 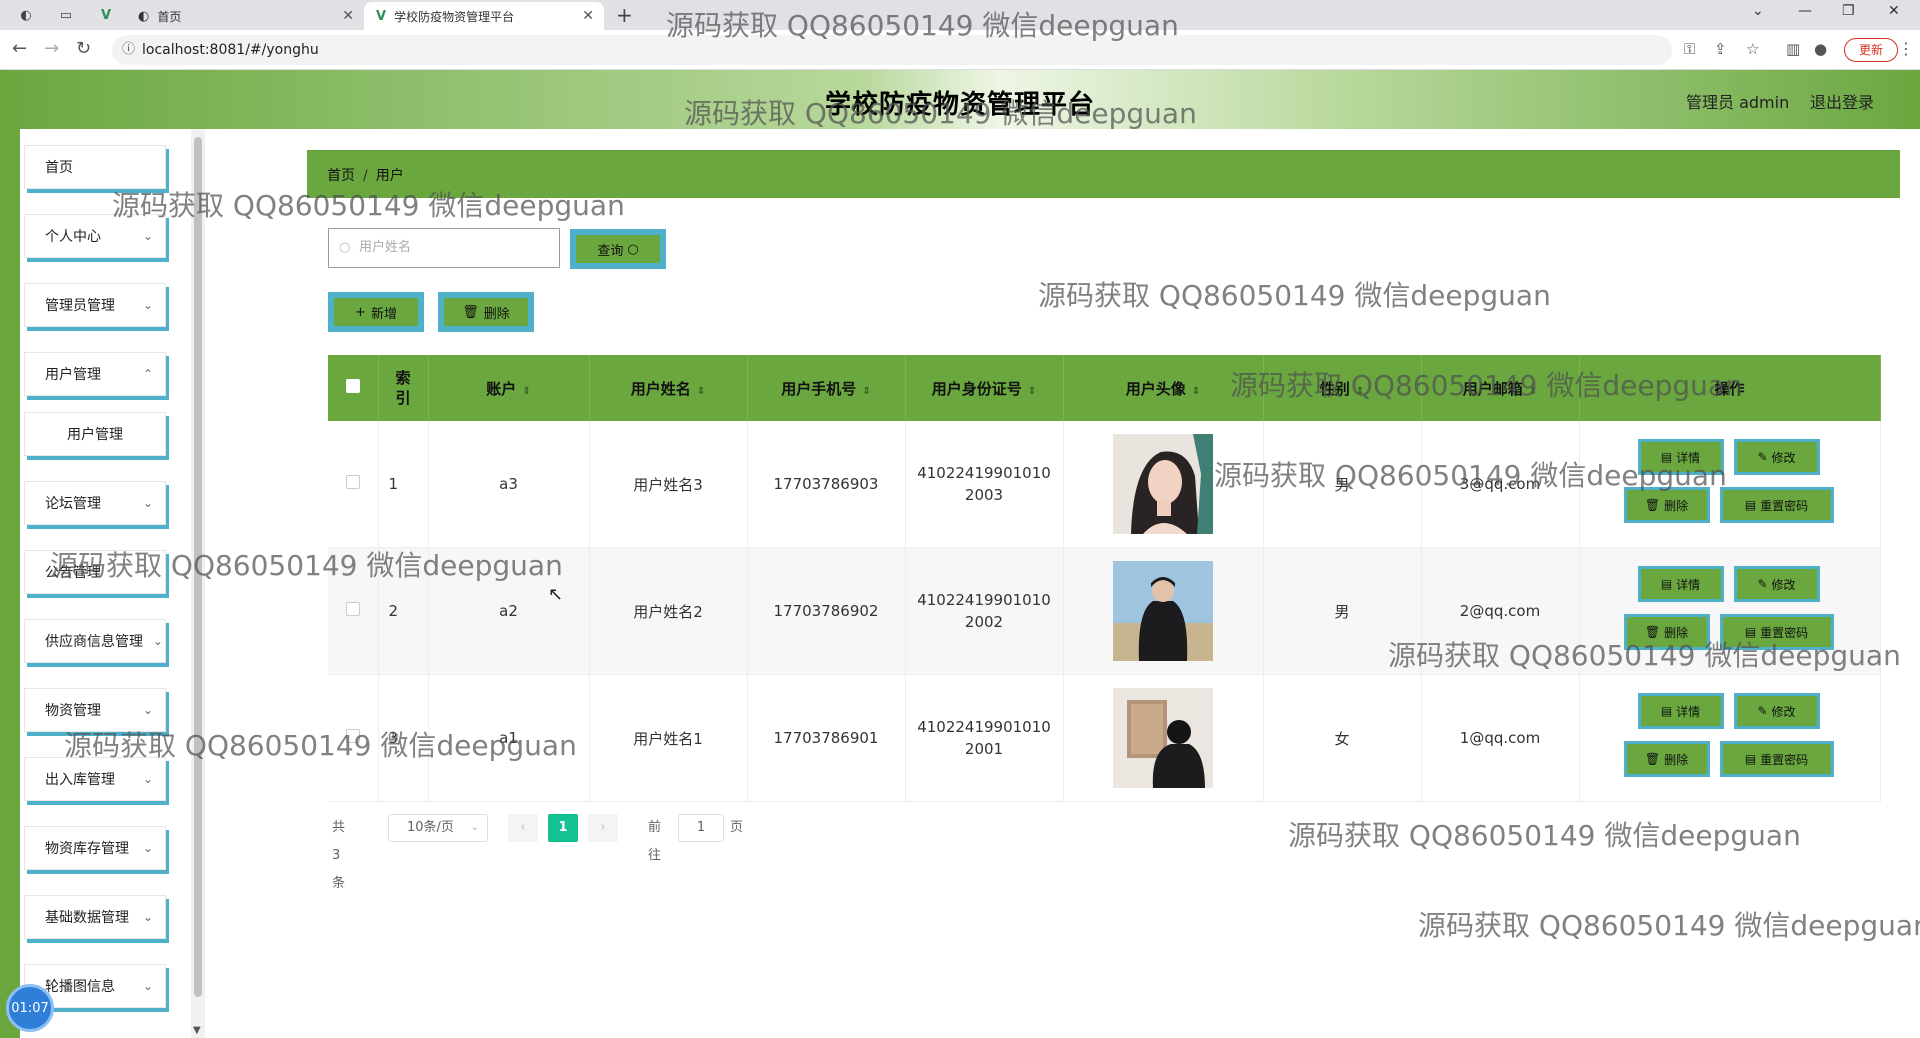 What do you see at coordinates (701, 828) in the screenshot?
I see `goto-page-input: 1` at bounding box center [701, 828].